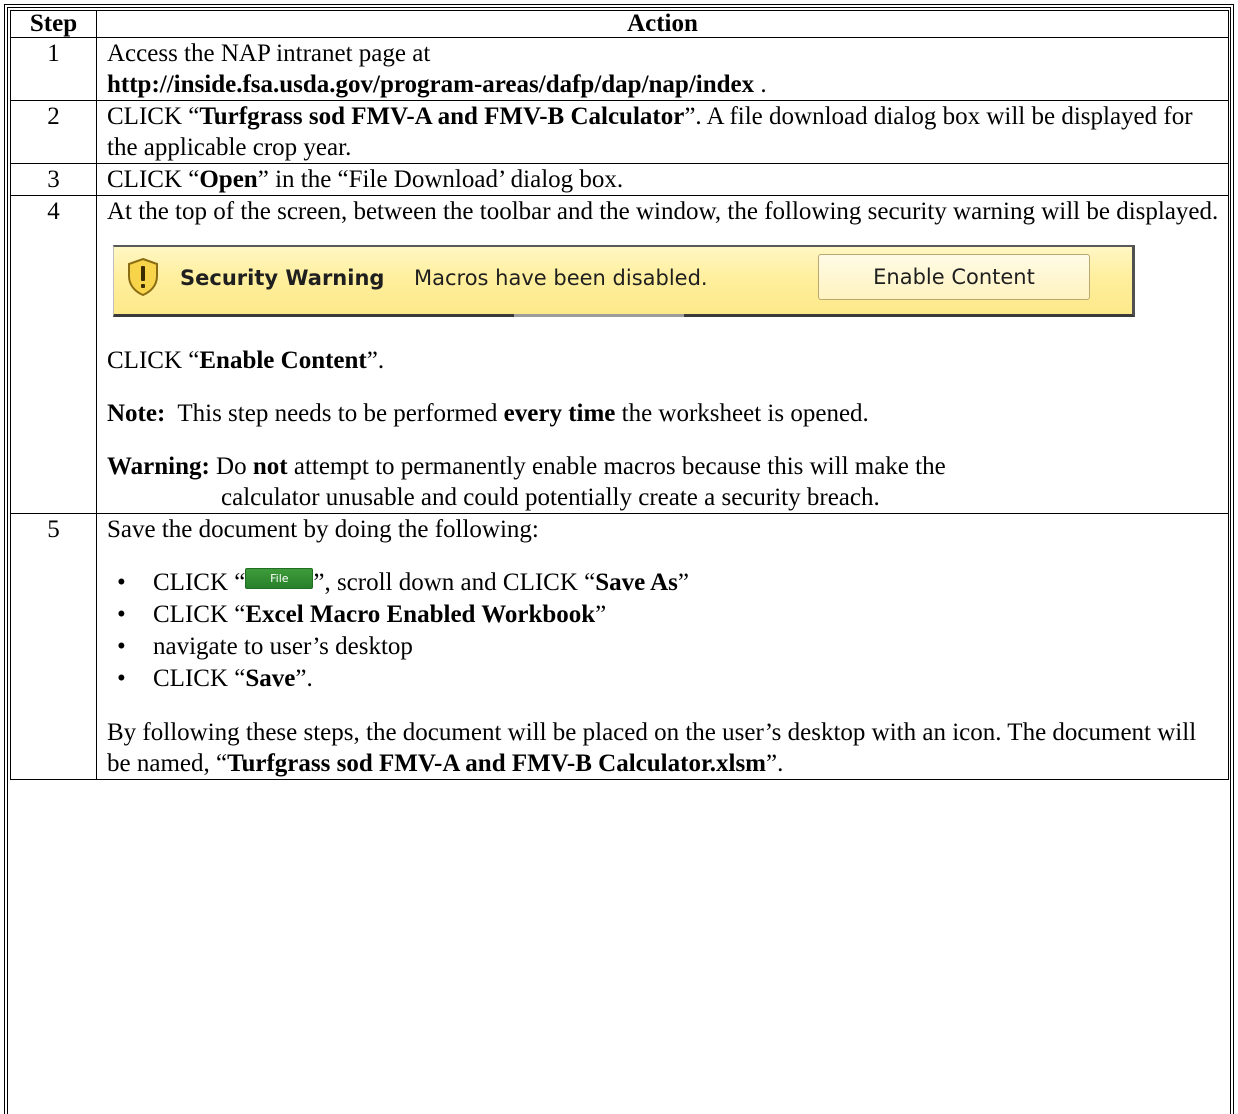 Image resolution: width=1238 pixels, height=1114 pixels. I want to click on header-step: Step, so click(53, 24).